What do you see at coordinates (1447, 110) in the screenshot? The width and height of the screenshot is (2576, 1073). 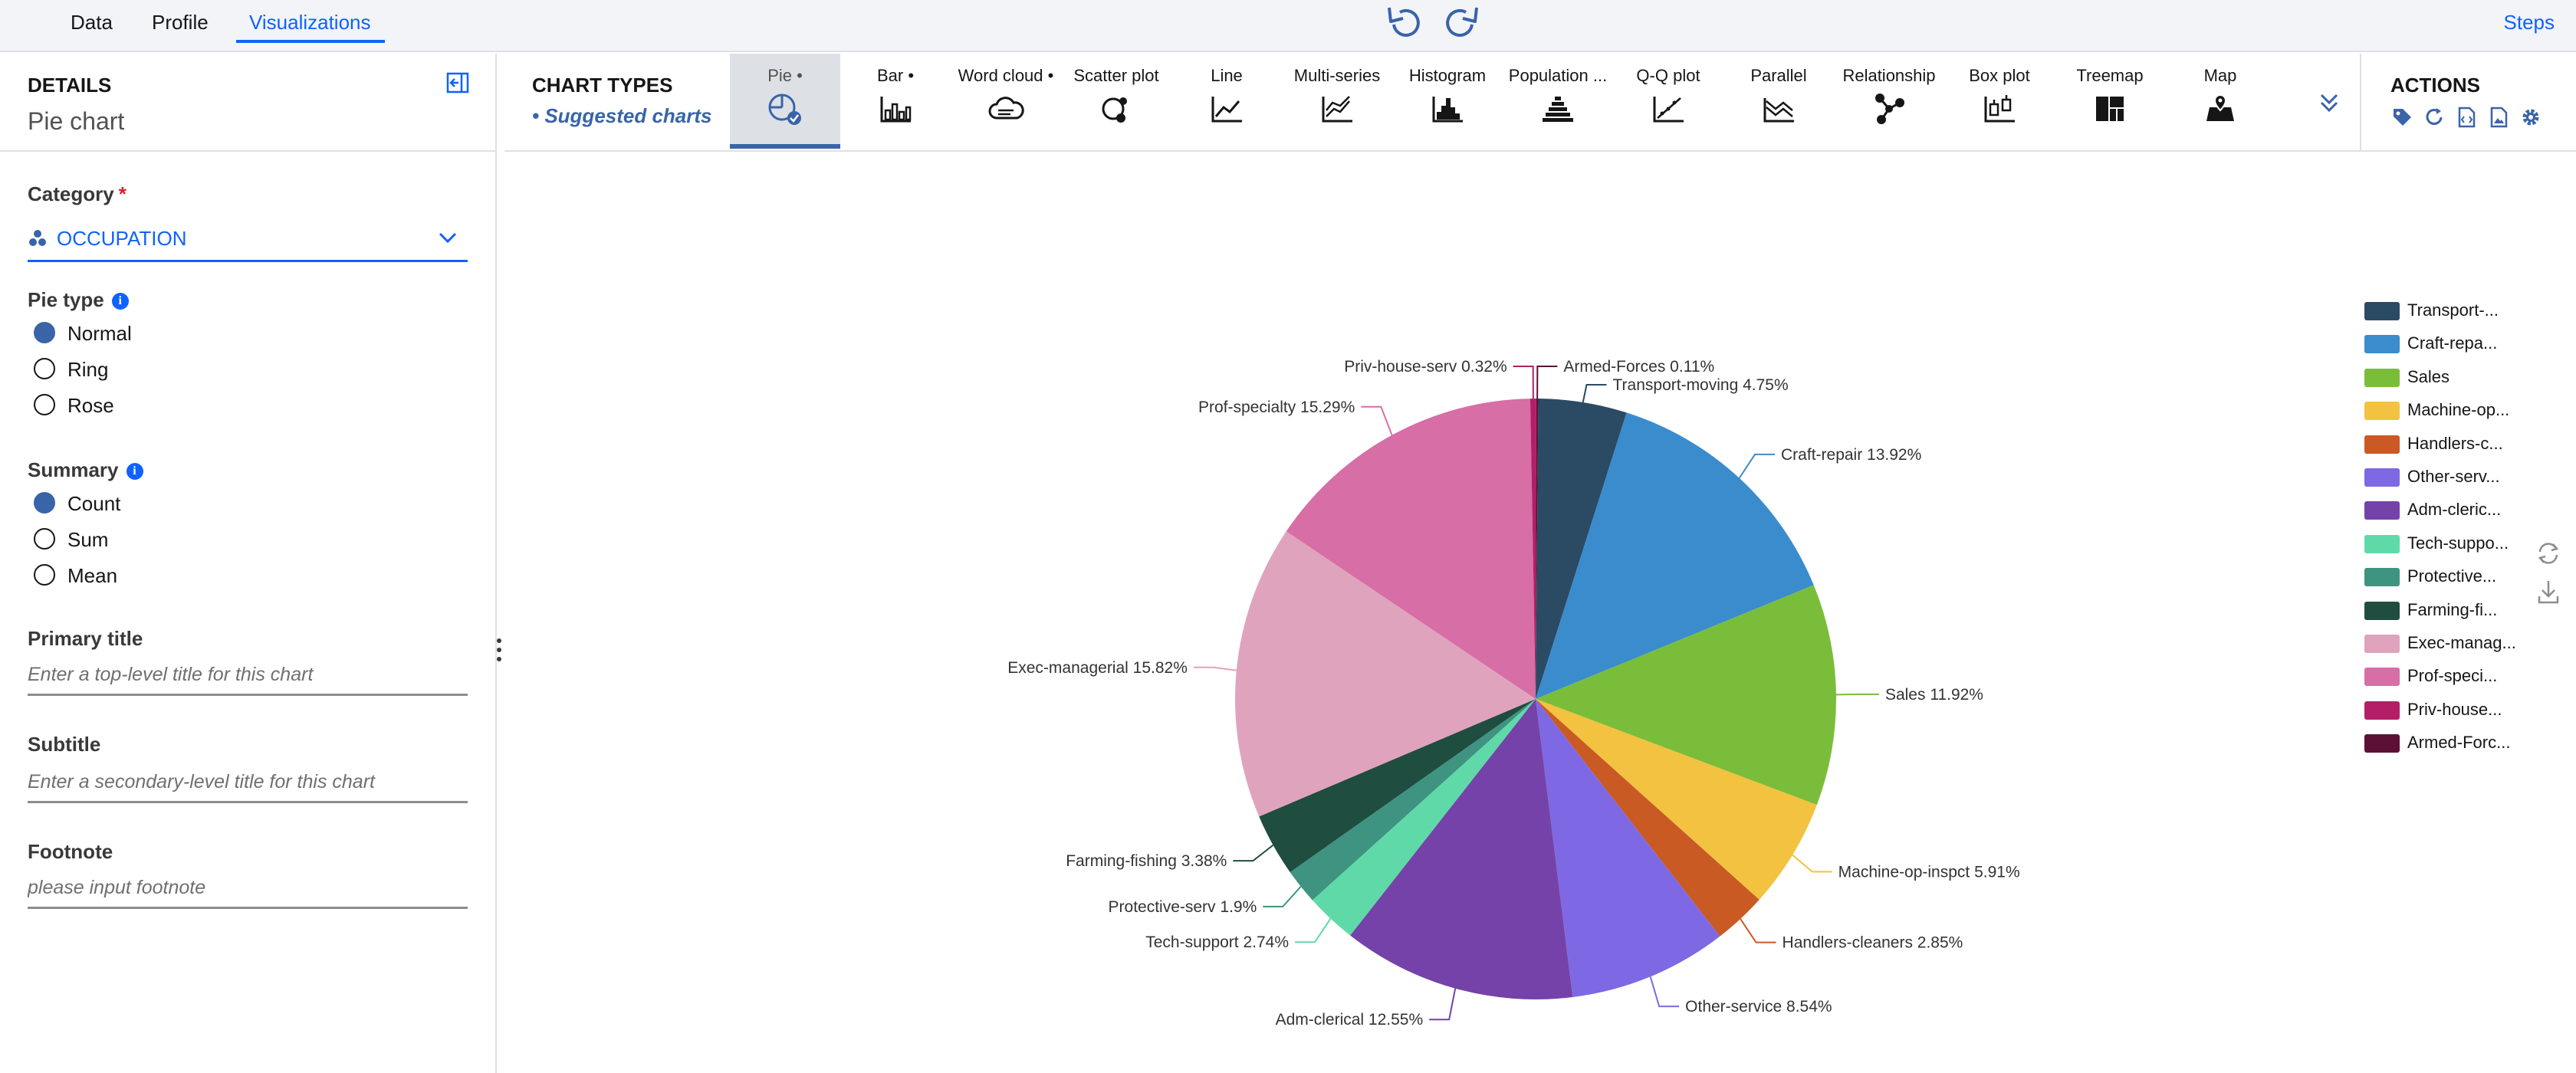 I see `histogram-icon` at bounding box center [1447, 110].